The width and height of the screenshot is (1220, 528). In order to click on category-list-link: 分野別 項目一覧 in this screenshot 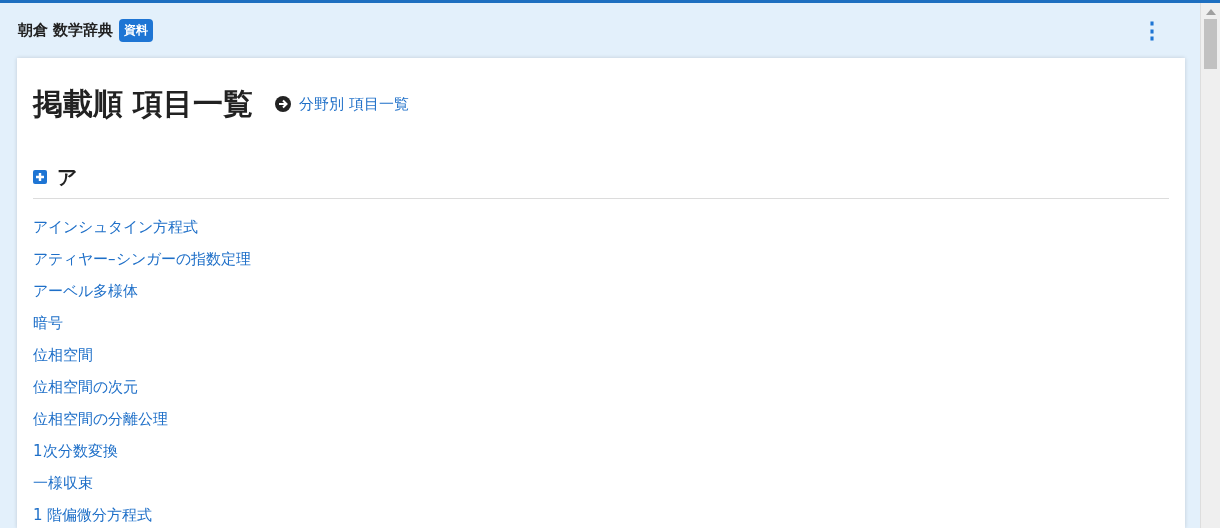, I will do `click(354, 104)`.